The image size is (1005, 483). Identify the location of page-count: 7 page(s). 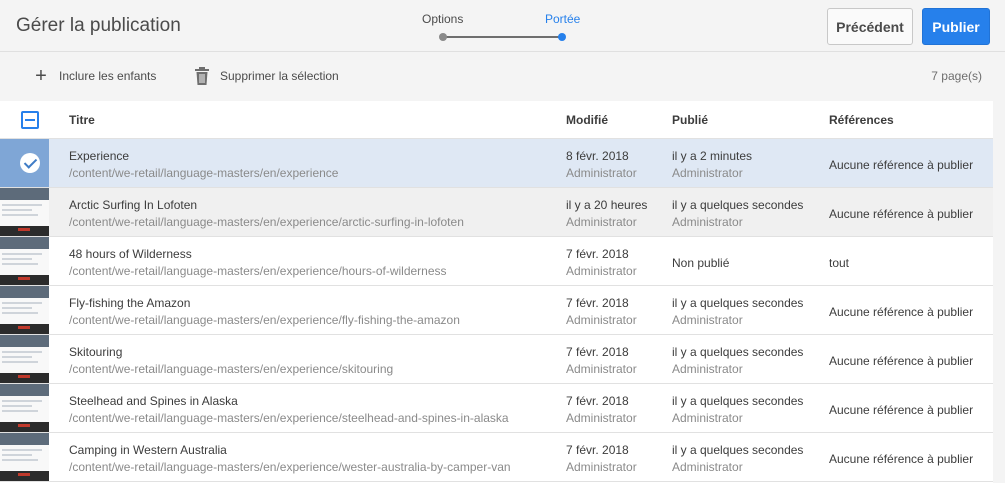
(956, 76).